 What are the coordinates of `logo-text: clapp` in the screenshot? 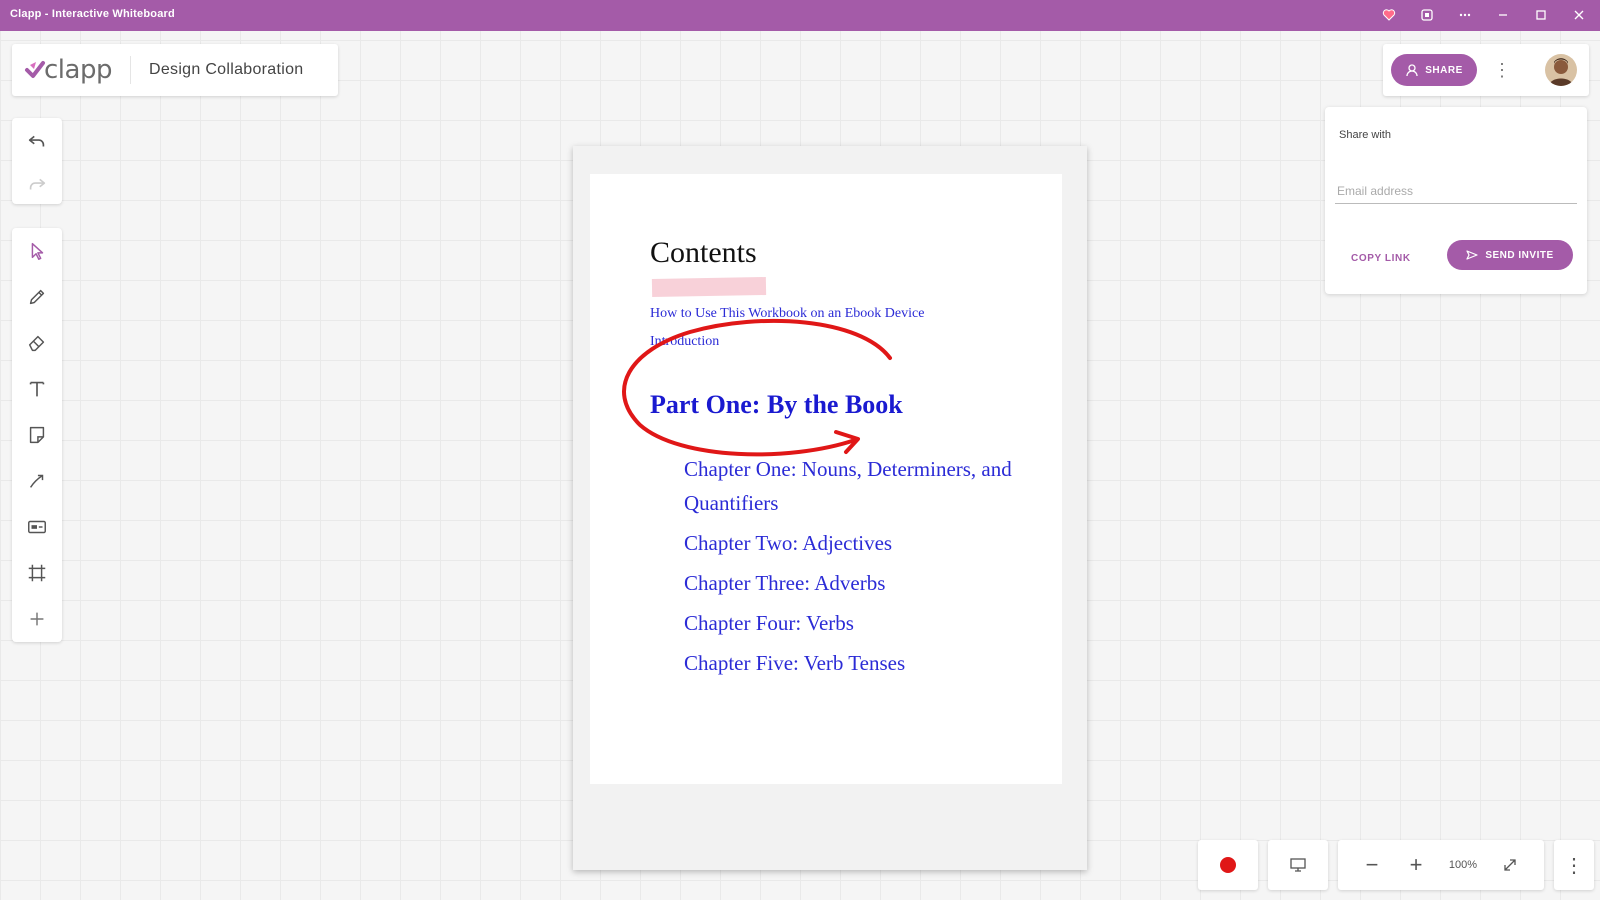 It's located at (78, 70).